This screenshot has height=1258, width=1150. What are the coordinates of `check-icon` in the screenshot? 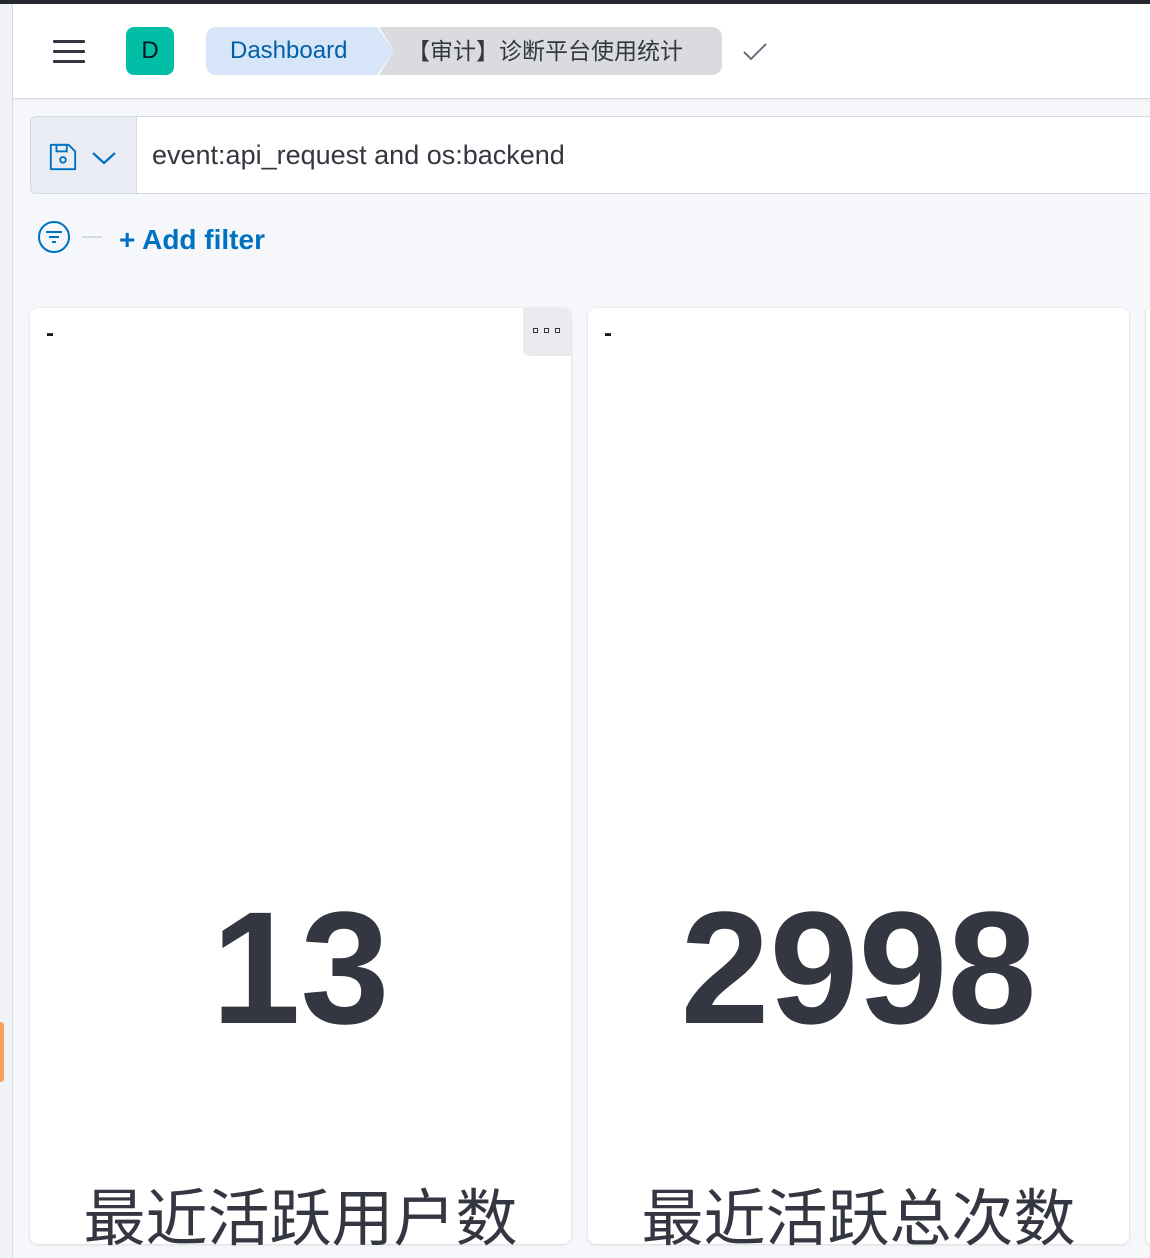 It's located at (755, 52).